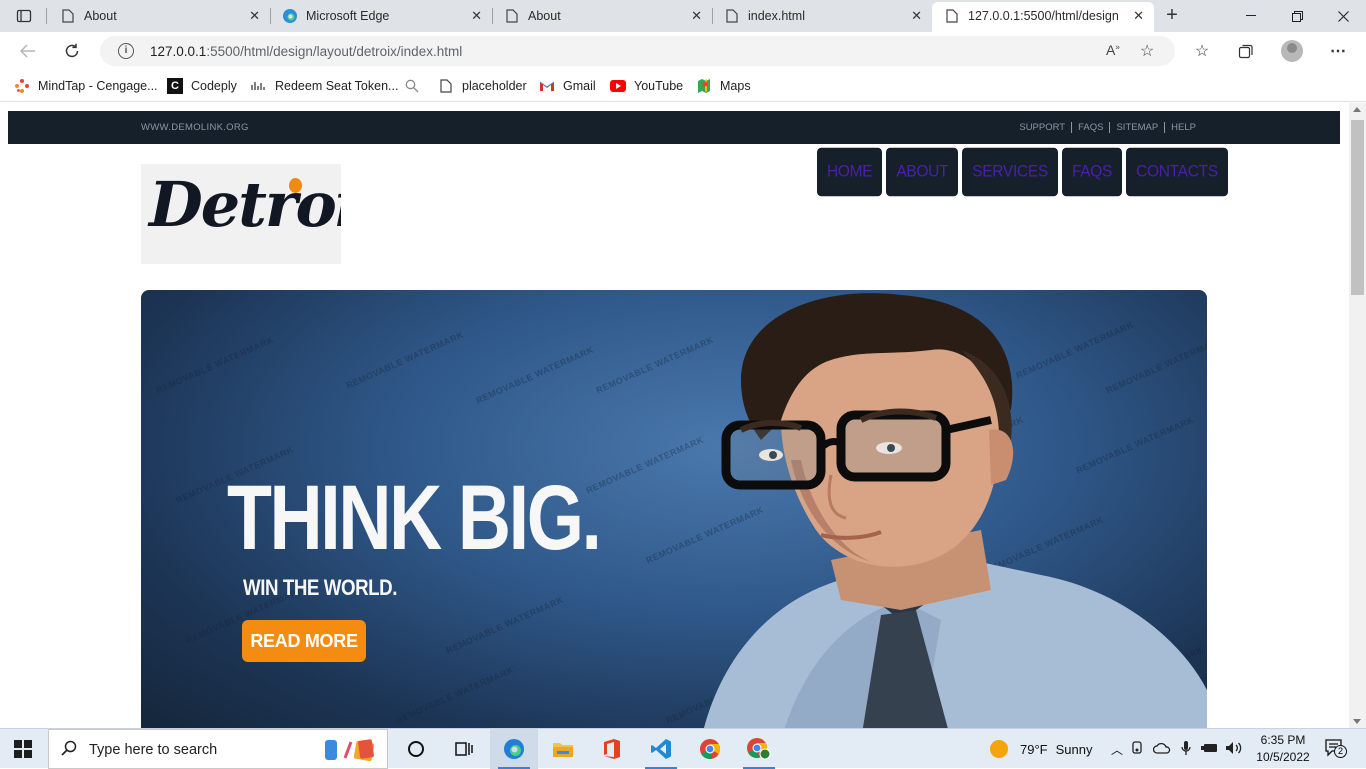 This screenshot has width=1366, height=769. Describe the element at coordinates (259, 86) in the screenshot. I see `redeem-icon` at that location.